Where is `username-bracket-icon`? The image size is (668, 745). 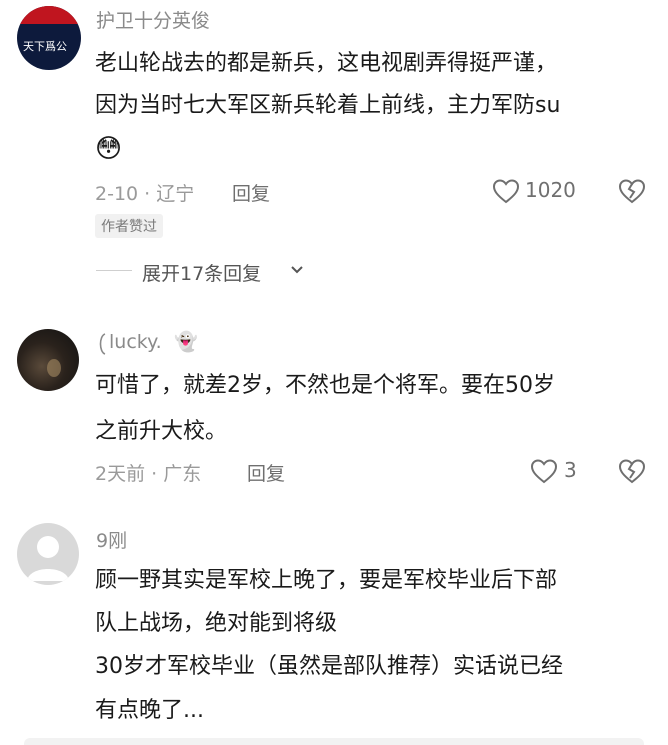
username-bracket-icon is located at coordinates (102, 344).